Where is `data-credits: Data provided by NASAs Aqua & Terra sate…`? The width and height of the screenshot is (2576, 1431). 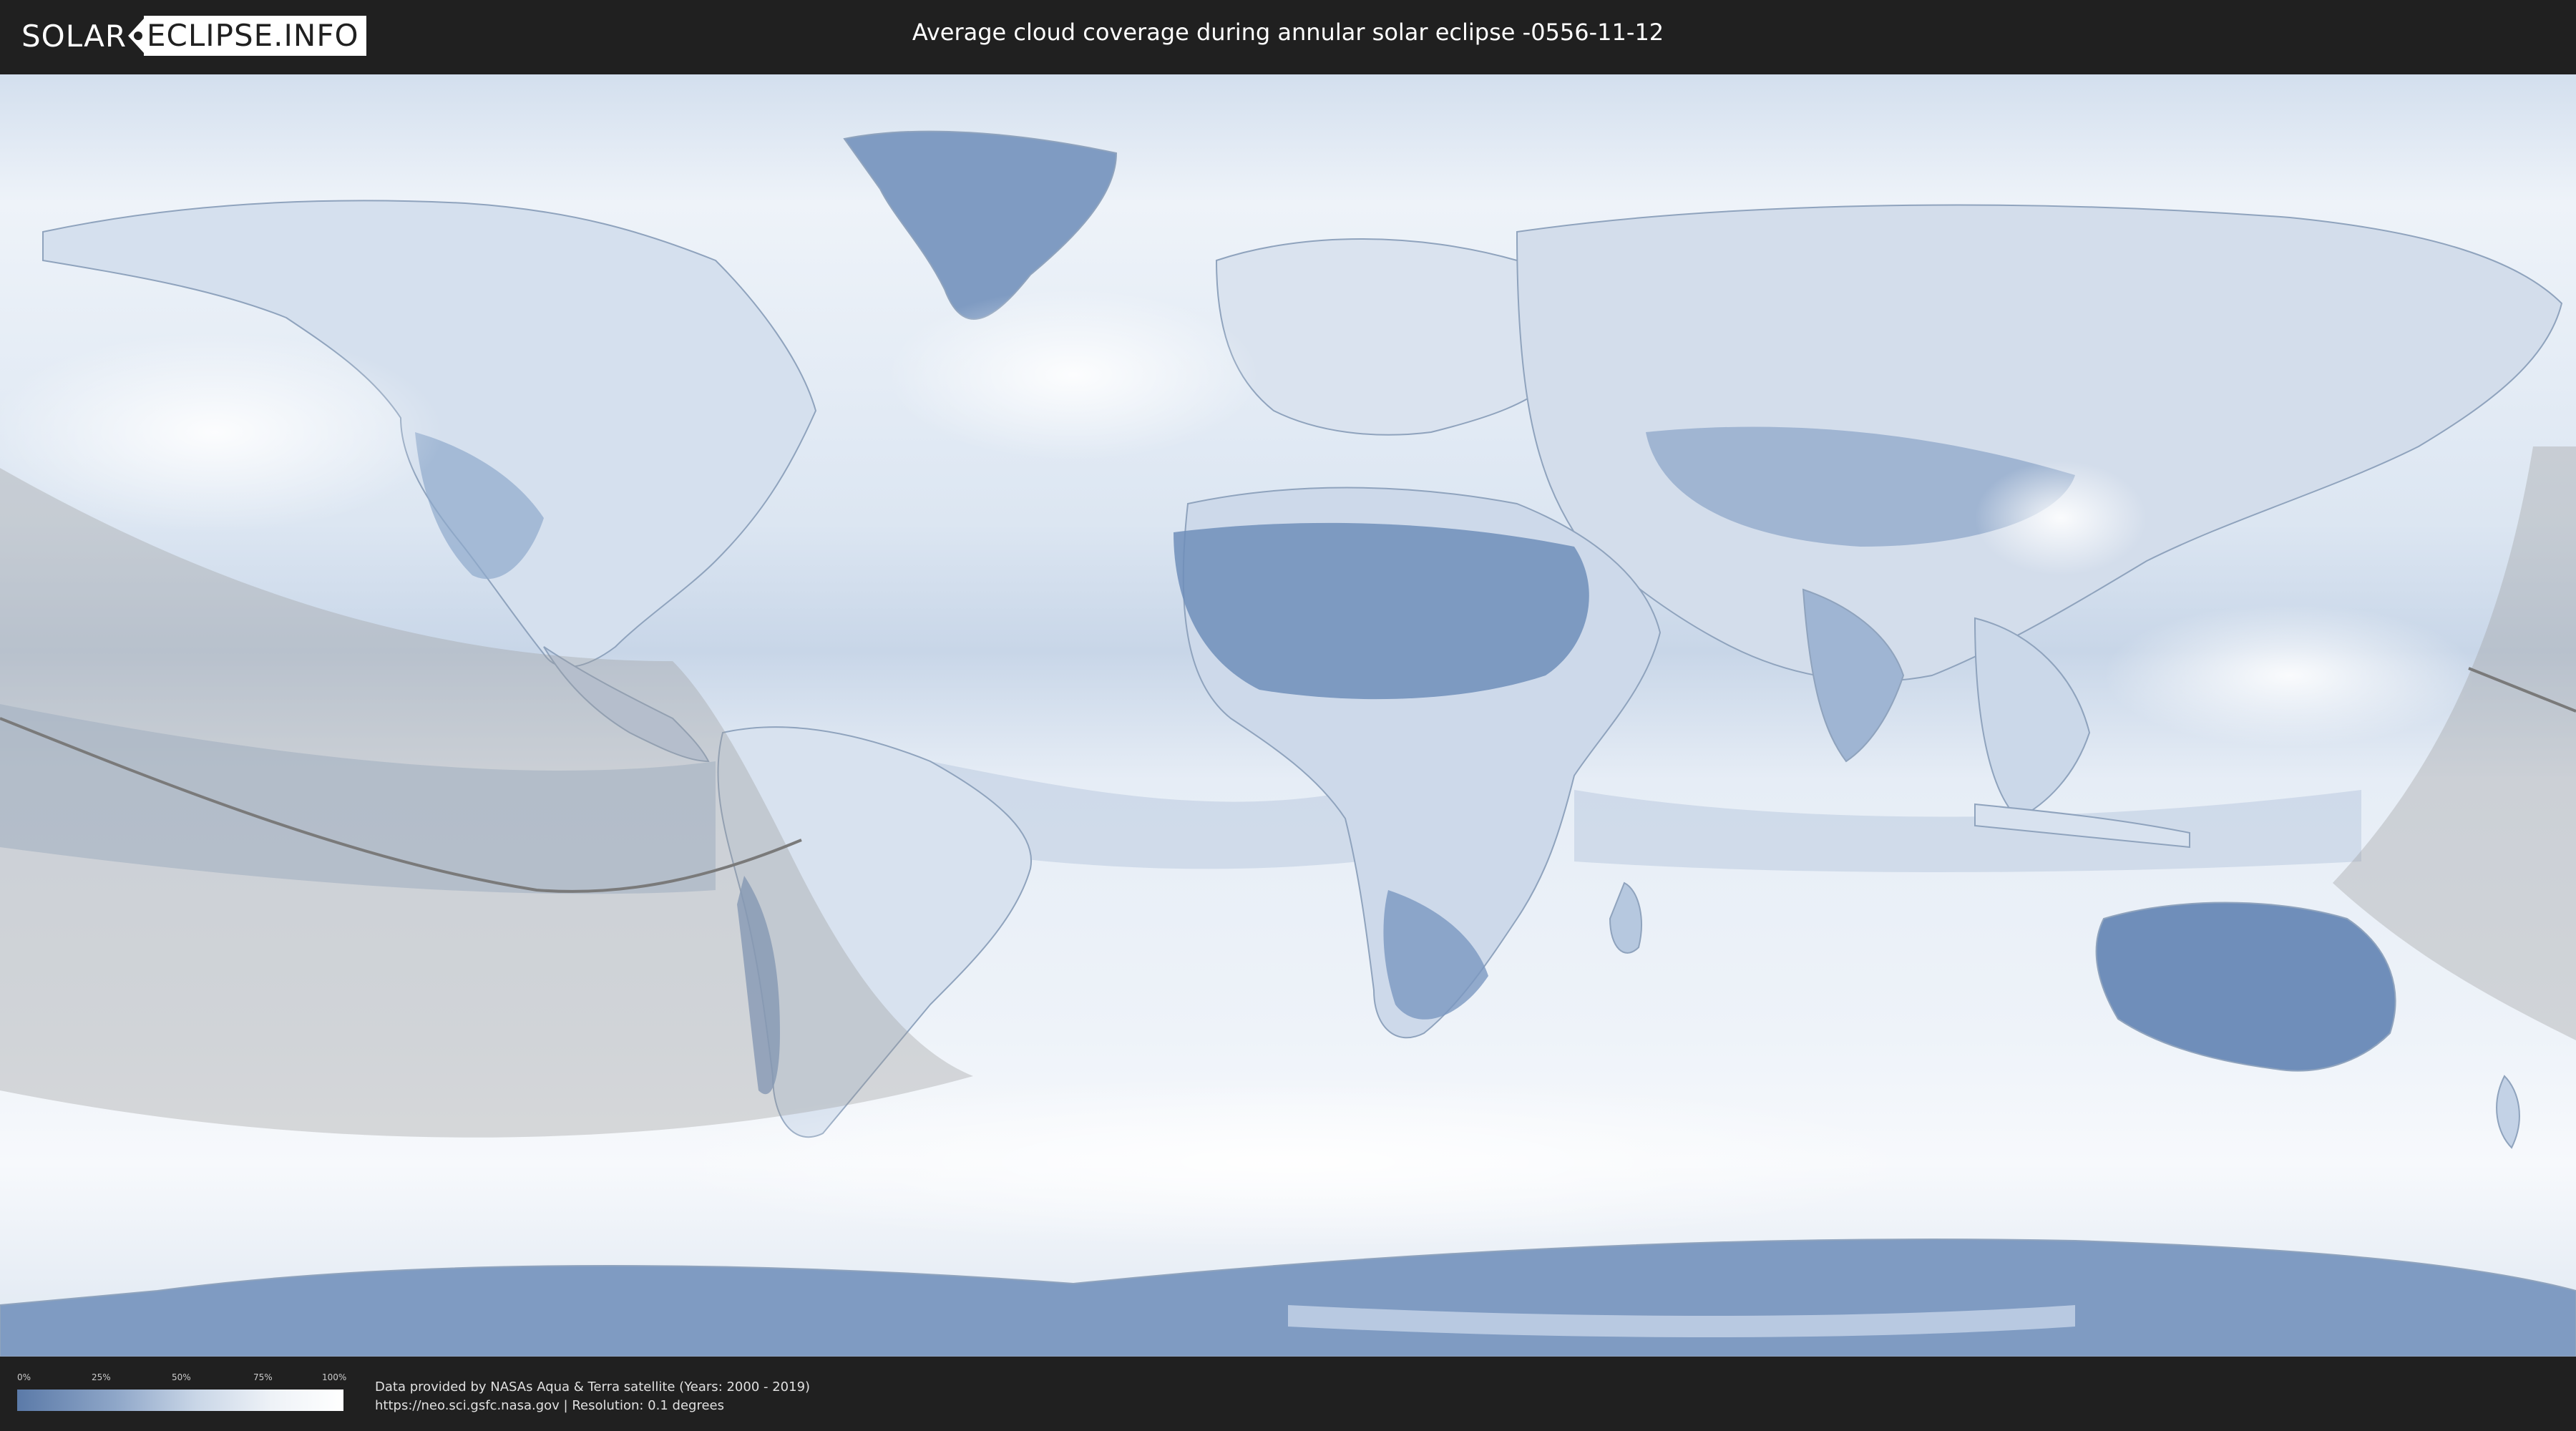 data-credits: Data provided by NASAs Aqua & Terra sate… is located at coordinates (592, 1396).